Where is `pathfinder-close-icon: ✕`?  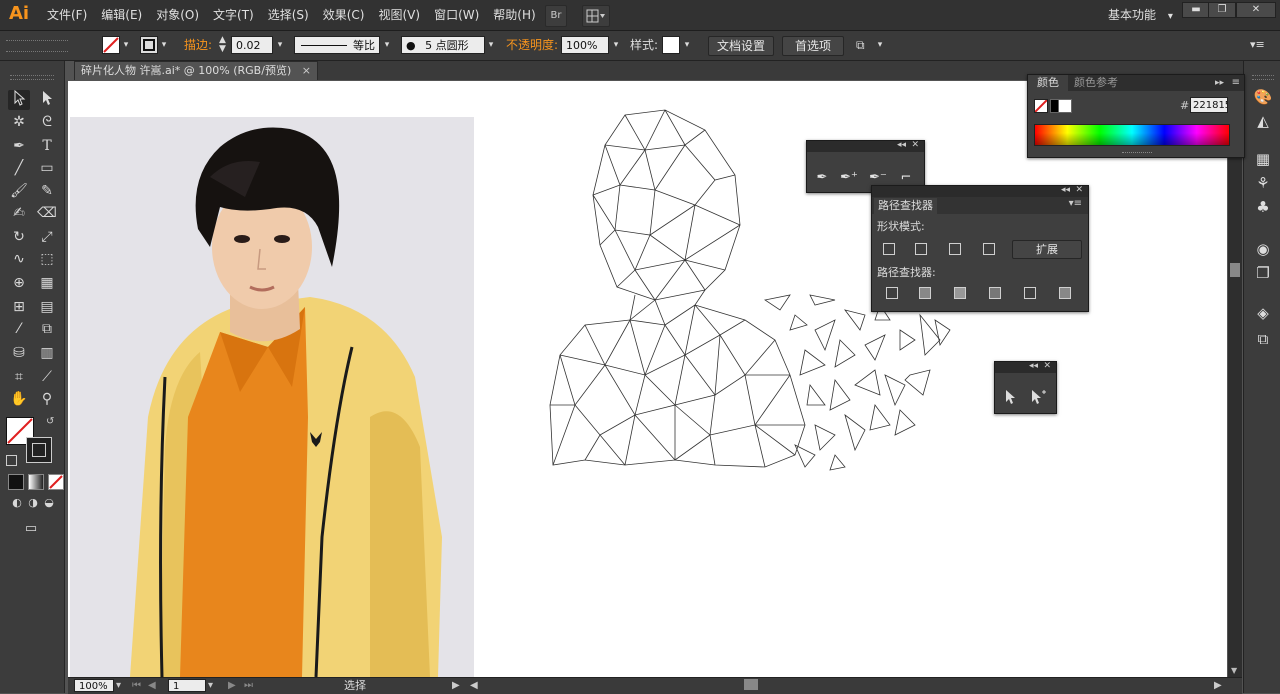 pathfinder-close-icon: ✕ is located at coordinates (1079, 190).